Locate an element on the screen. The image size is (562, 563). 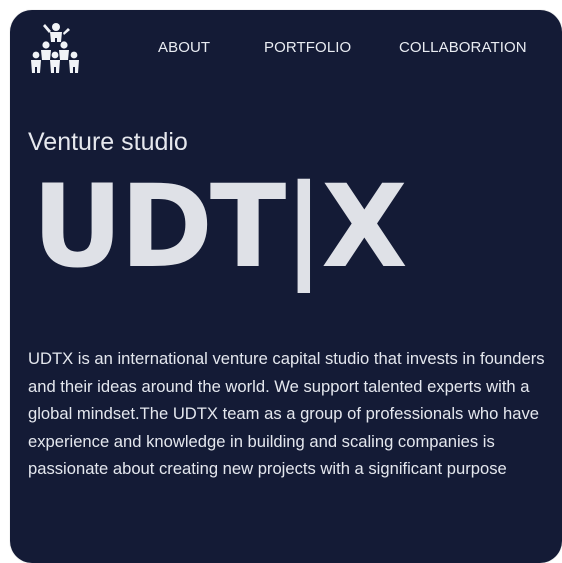
nav-about: ABOUT is located at coordinates (184, 47).